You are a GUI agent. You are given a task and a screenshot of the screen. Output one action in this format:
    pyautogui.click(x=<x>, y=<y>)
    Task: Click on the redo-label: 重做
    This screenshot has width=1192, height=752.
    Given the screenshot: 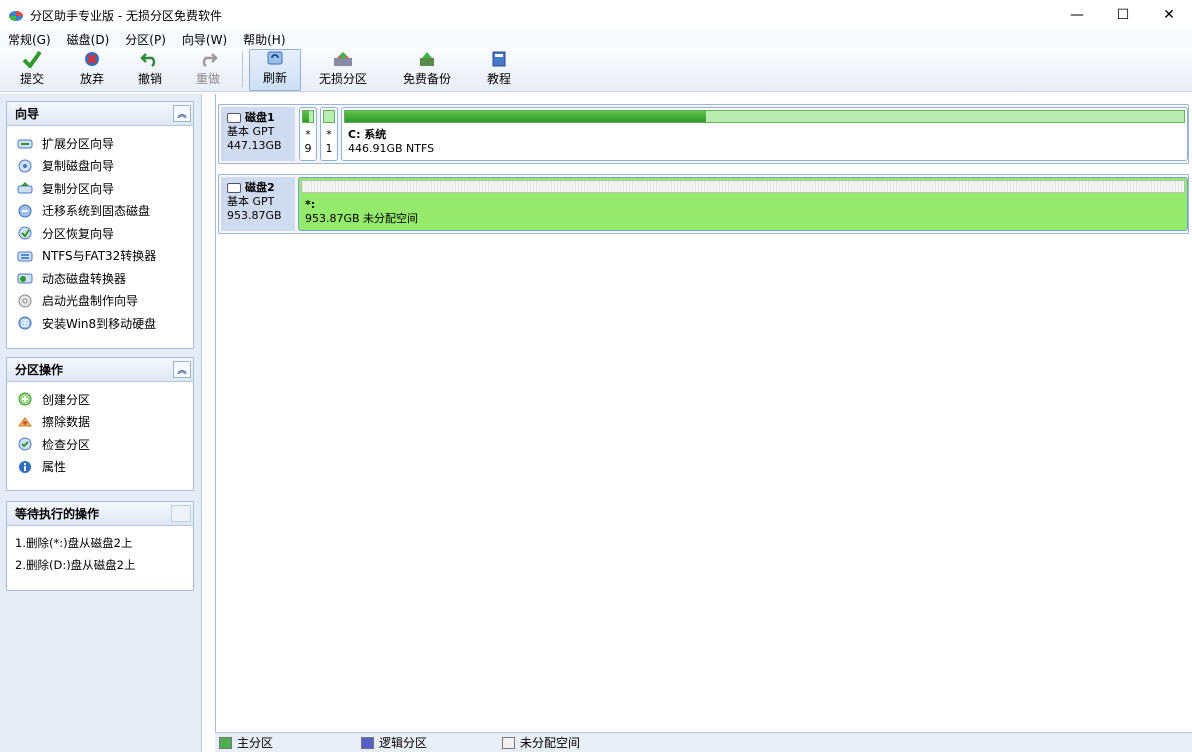 What is the action you would take?
    pyautogui.click(x=207, y=79)
    